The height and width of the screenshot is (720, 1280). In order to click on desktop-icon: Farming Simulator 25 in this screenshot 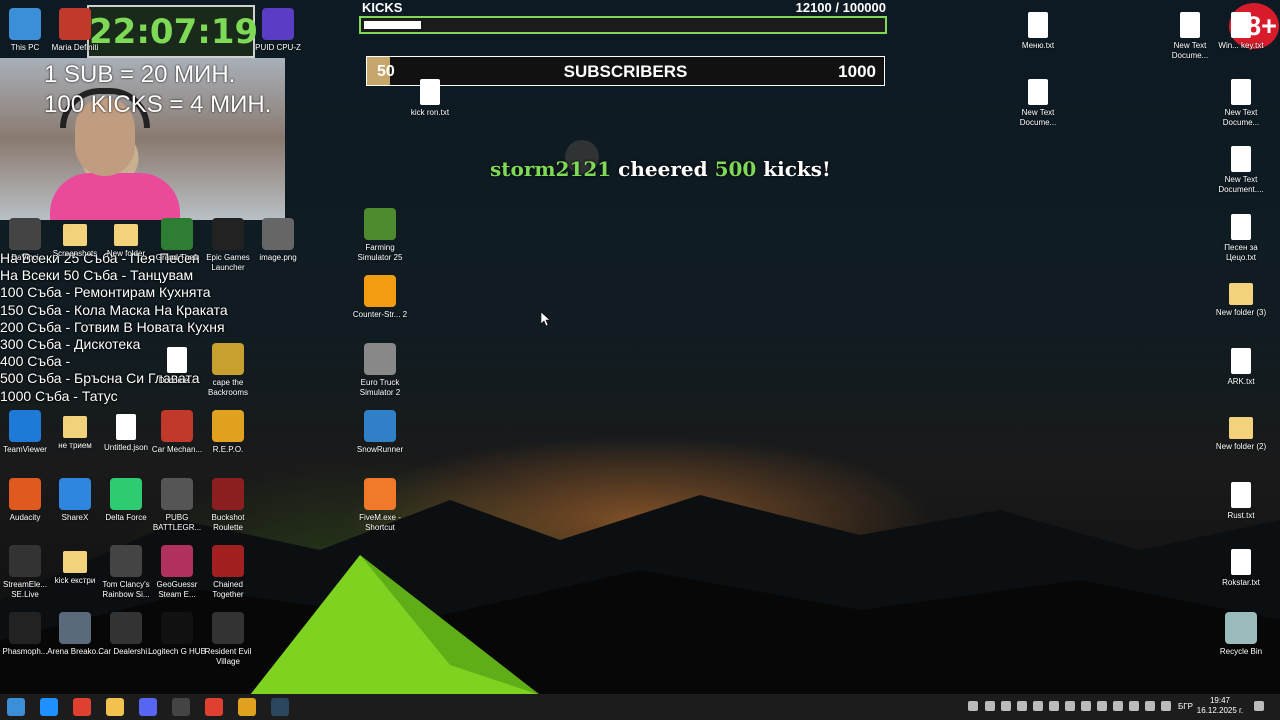, I will do `click(380, 235)`.